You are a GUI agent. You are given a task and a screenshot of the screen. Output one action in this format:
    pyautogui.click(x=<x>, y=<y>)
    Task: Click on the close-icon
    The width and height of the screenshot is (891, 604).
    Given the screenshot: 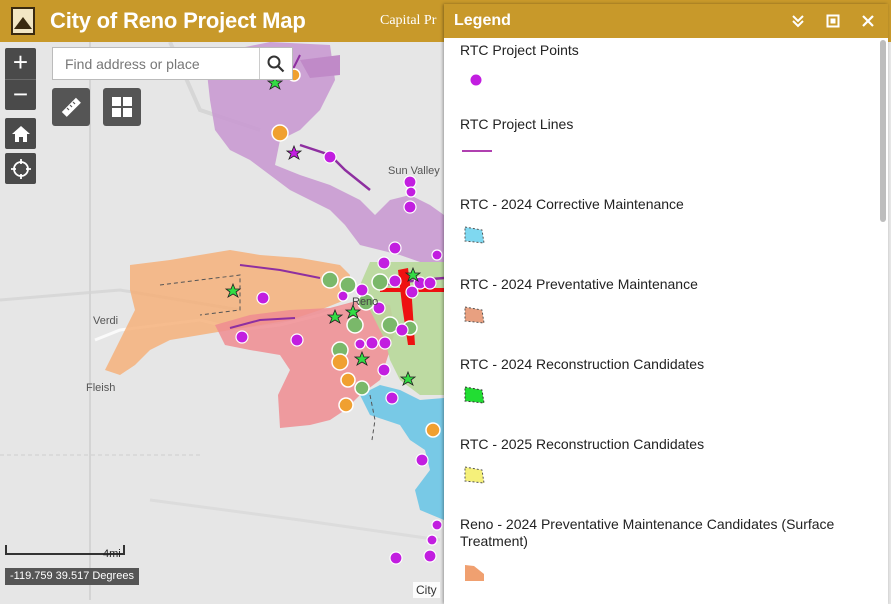 What is the action you would take?
    pyautogui.click(x=868, y=21)
    